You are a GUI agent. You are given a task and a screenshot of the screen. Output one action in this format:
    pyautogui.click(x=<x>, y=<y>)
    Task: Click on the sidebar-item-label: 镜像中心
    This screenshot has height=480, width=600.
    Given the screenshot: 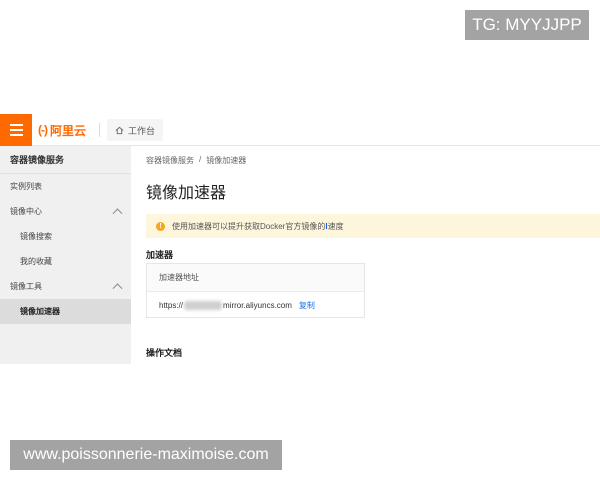 What is the action you would take?
    pyautogui.click(x=26, y=211)
    